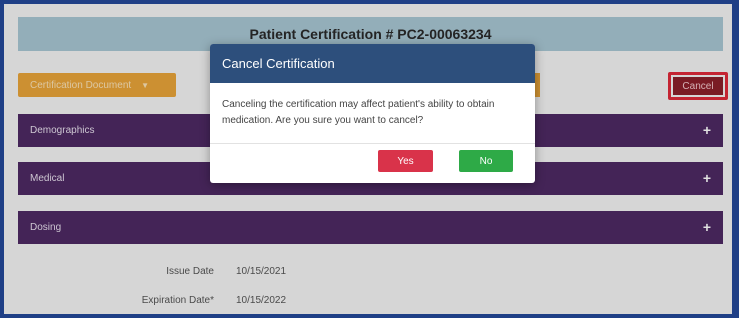 The height and width of the screenshot is (318, 739). What do you see at coordinates (372, 163) in the screenshot?
I see `dialog-footer: Yes No` at bounding box center [372, 163].